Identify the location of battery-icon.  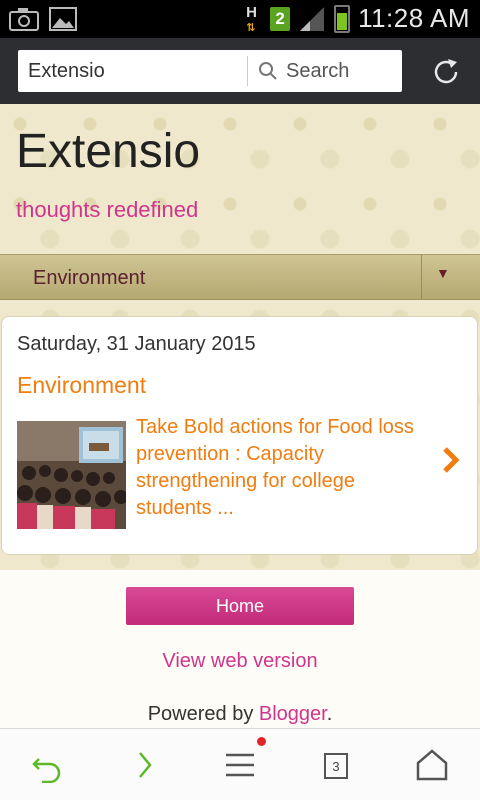
(342, 18).